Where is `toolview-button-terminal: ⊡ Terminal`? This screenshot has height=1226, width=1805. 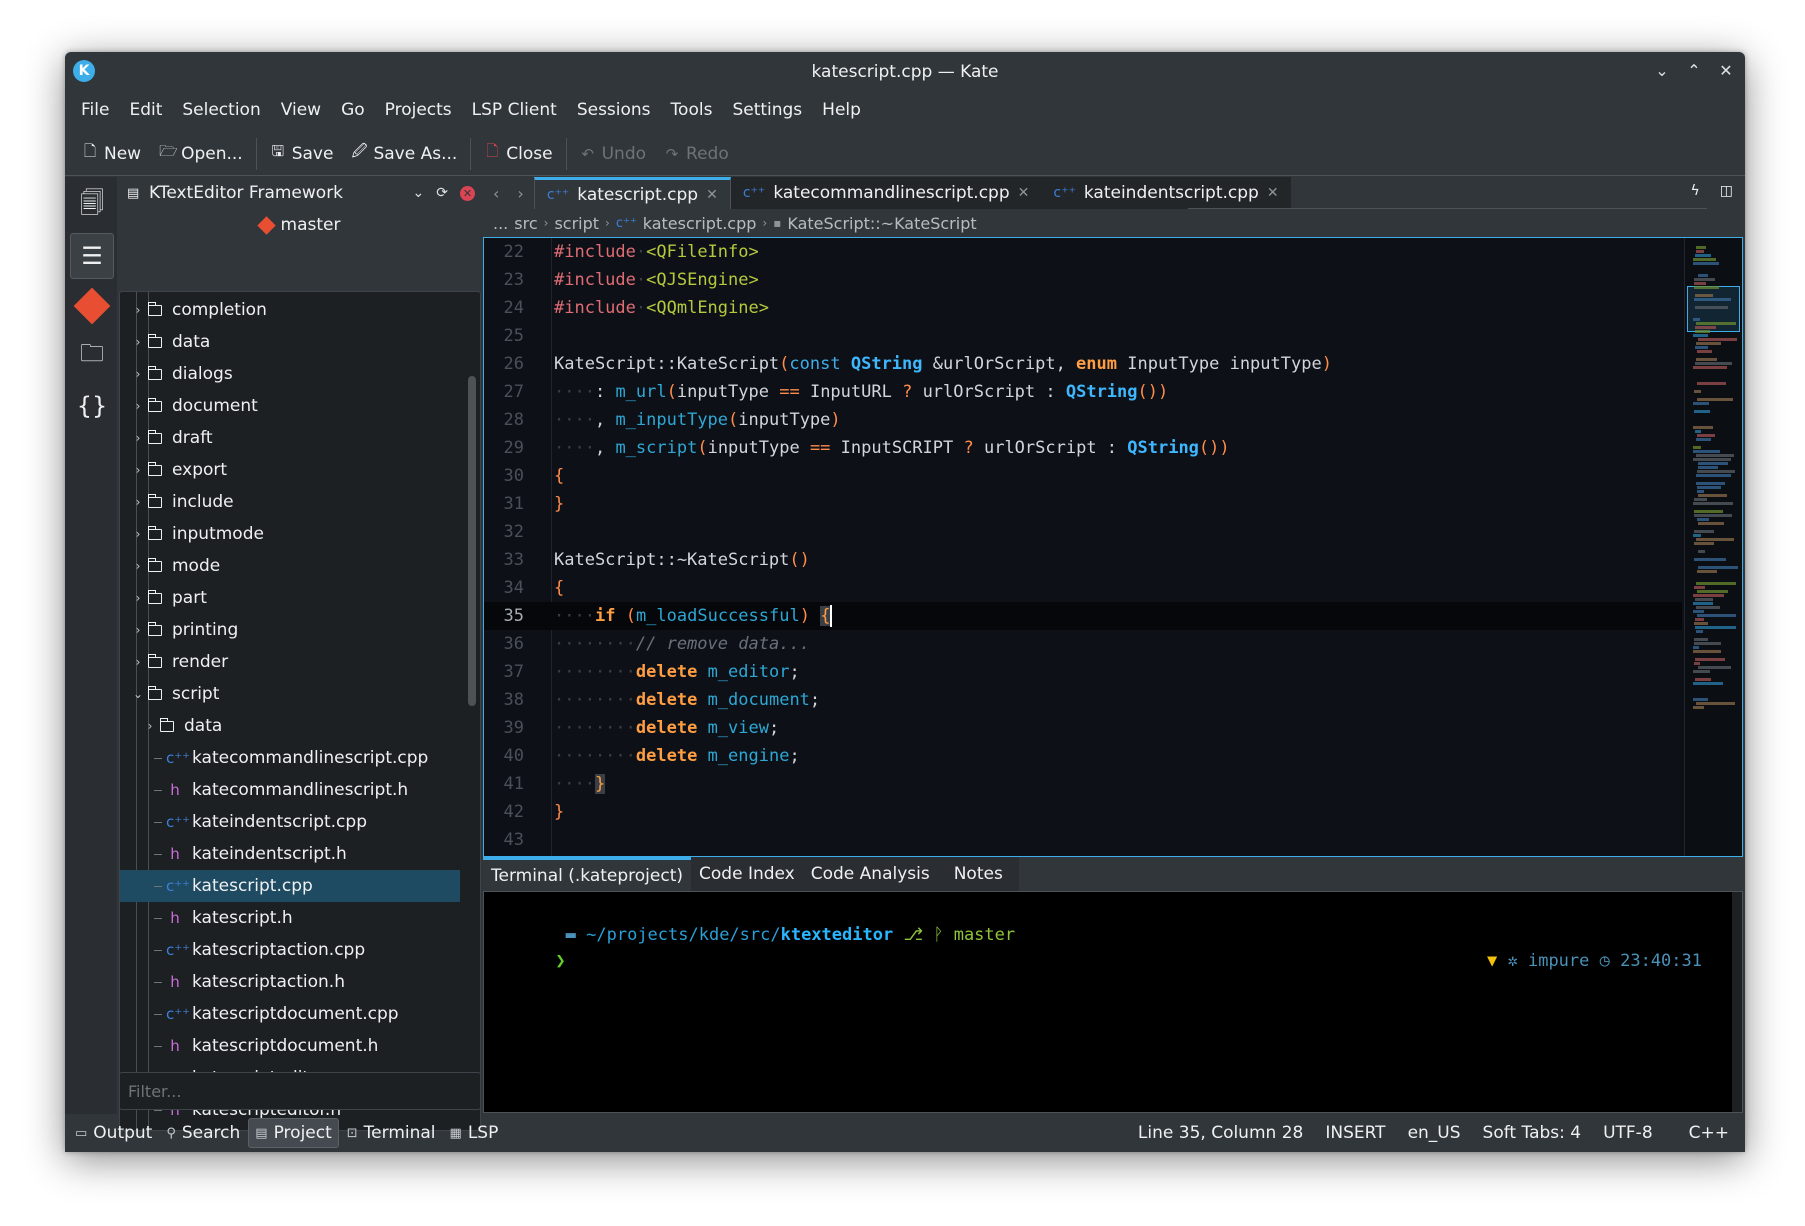
toolview-button-terminal: ⊡ Terminal is located at coordinates (391, 1133).